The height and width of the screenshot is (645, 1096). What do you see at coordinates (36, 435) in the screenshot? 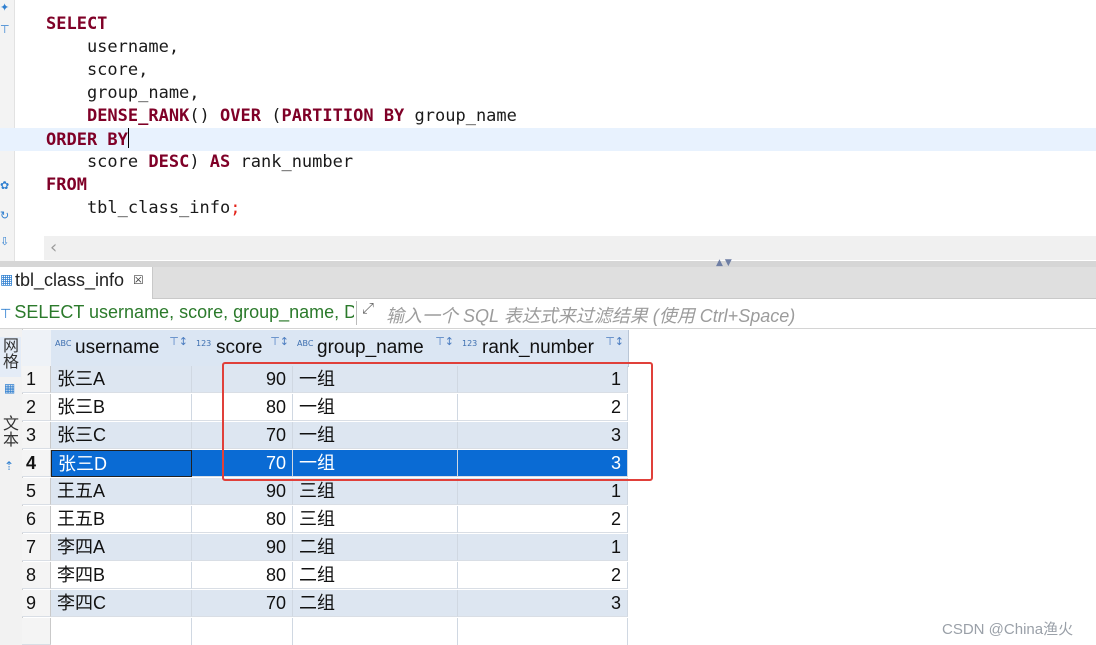
I see `row-number: 3` at bounding box center [36, 435].